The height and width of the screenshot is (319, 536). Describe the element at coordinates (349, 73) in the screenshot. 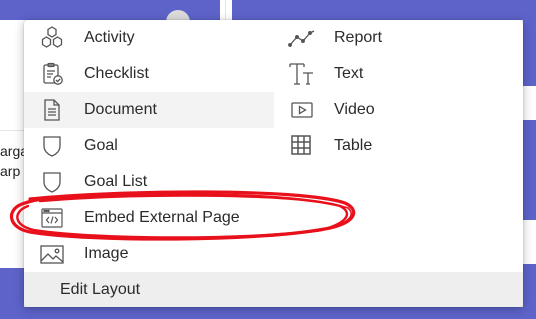

I see `menu-item-label: Text` at that location.